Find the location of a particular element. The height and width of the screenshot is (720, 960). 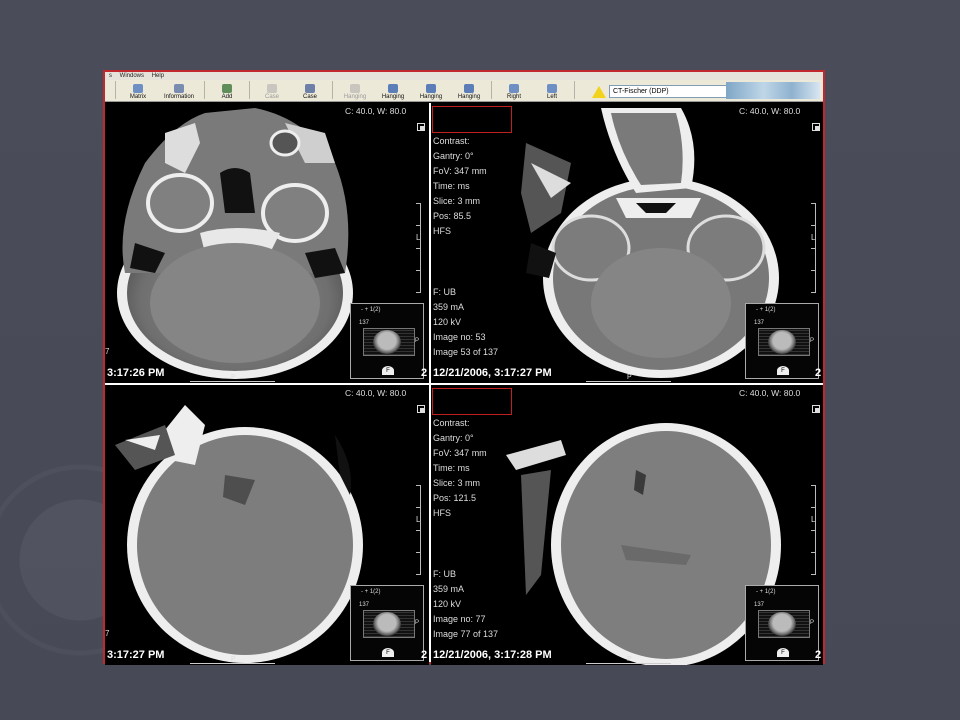

vendor-logo is located at coordinates (773, 90).